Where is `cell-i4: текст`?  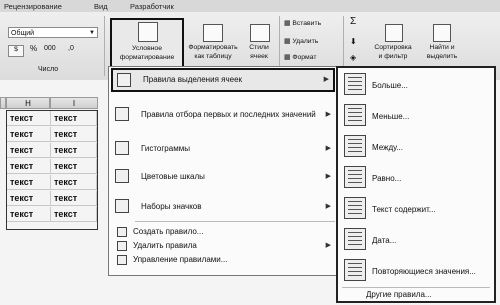 cell-i4: текст is located at coordinates (74, 166).